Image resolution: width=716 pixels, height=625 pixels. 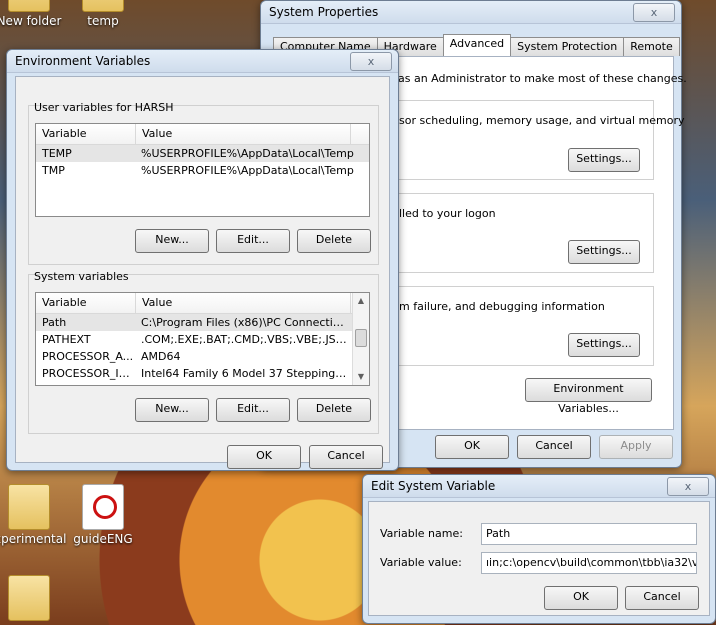 What do you see at coordinates (334, 410) in the screenshot?
I see `system-delete-button: Delete` at bounding box center [334, 410].